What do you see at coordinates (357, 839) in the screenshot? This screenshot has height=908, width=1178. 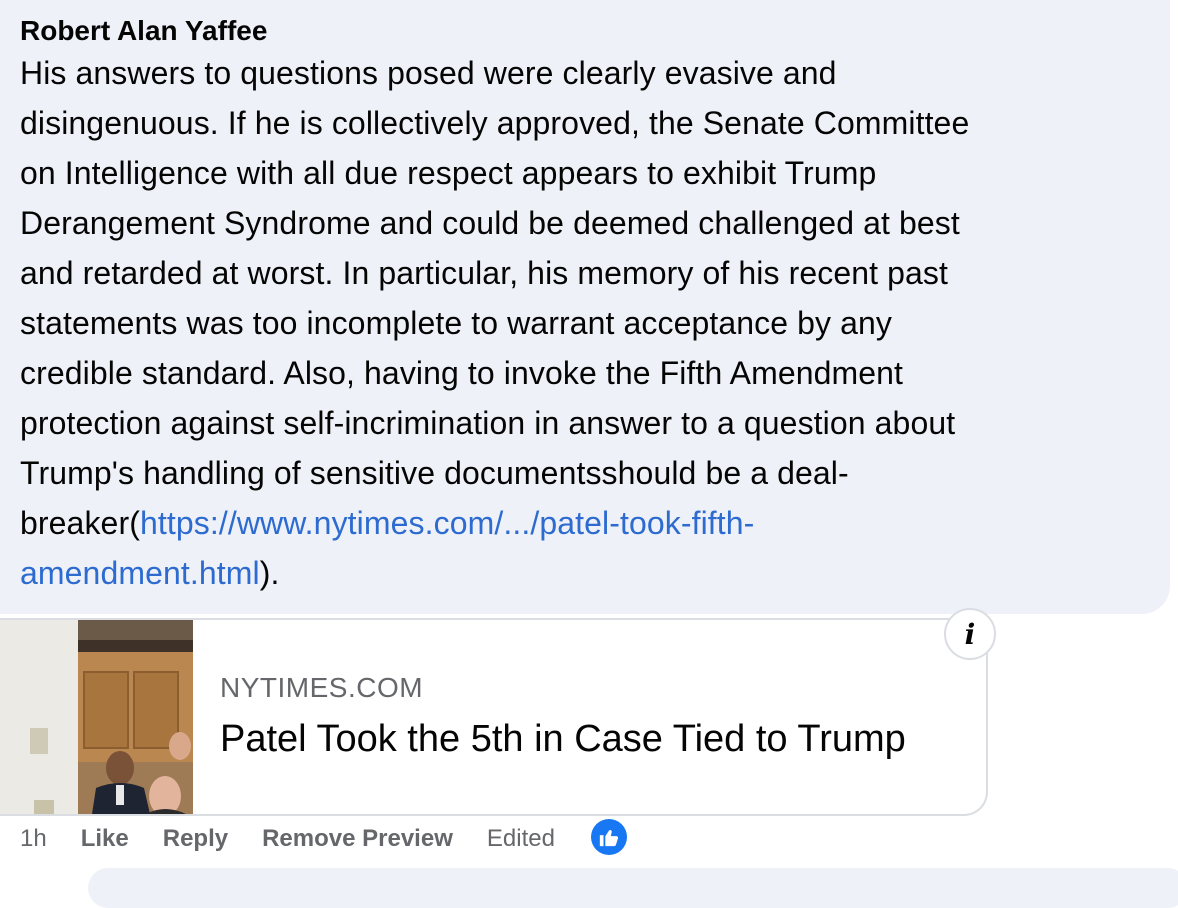 I see `remove-preview-button: Remove Preview` at bounding box center [357, 839].